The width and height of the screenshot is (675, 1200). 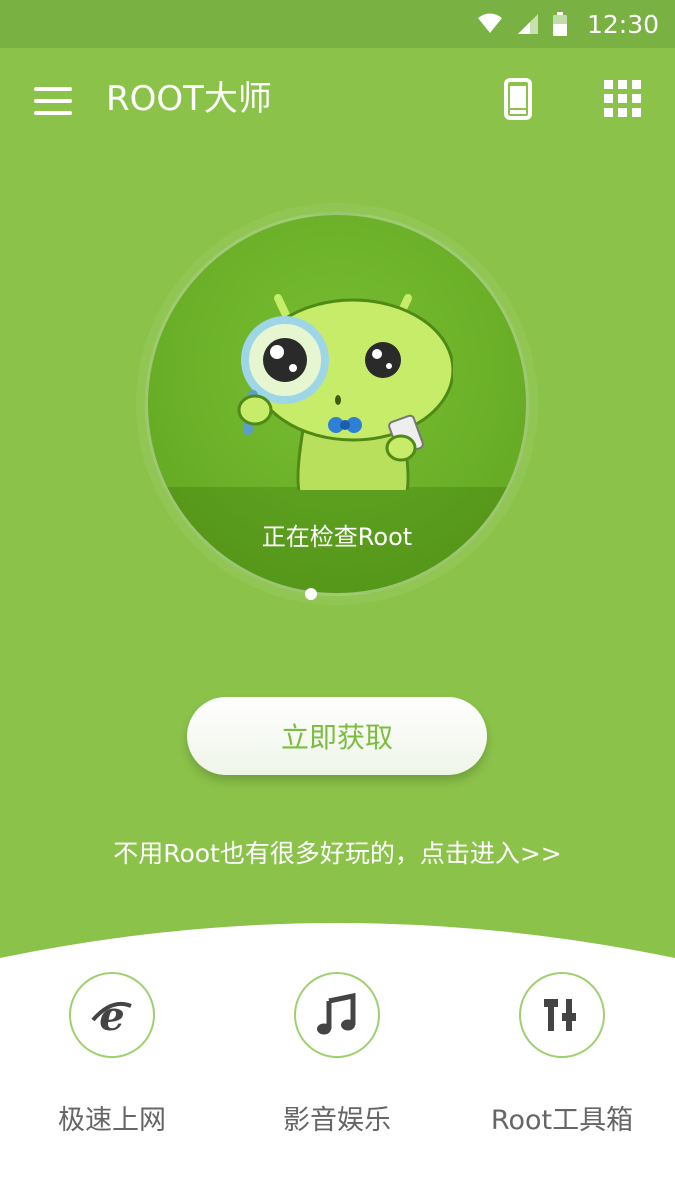 What do you see at coordinates (337, 24) in the screenshot?
I see `status-bar: 12:30` at bounding box center [337, 24].